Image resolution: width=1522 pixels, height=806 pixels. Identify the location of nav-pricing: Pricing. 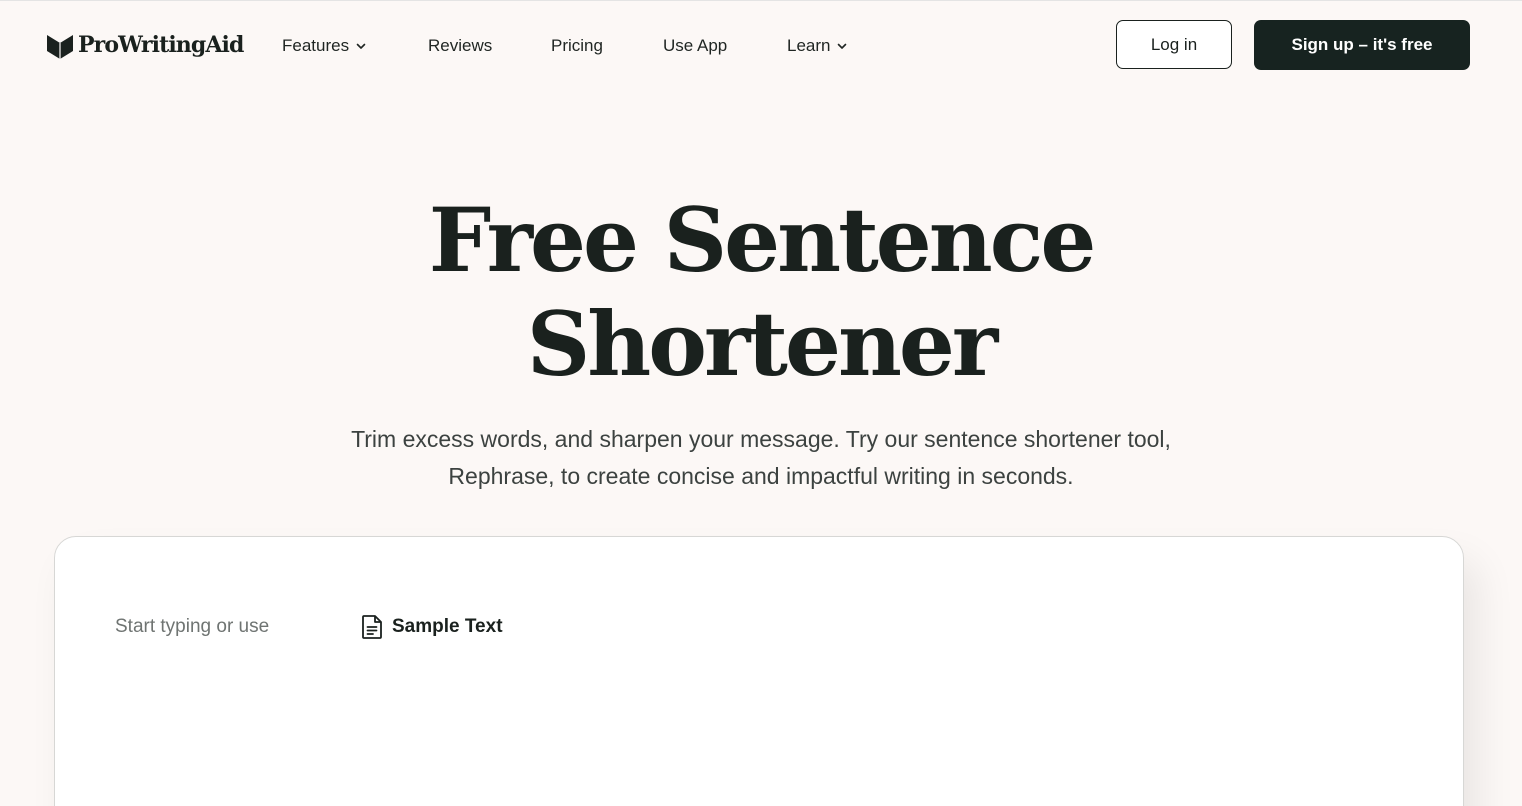
(577, 46).